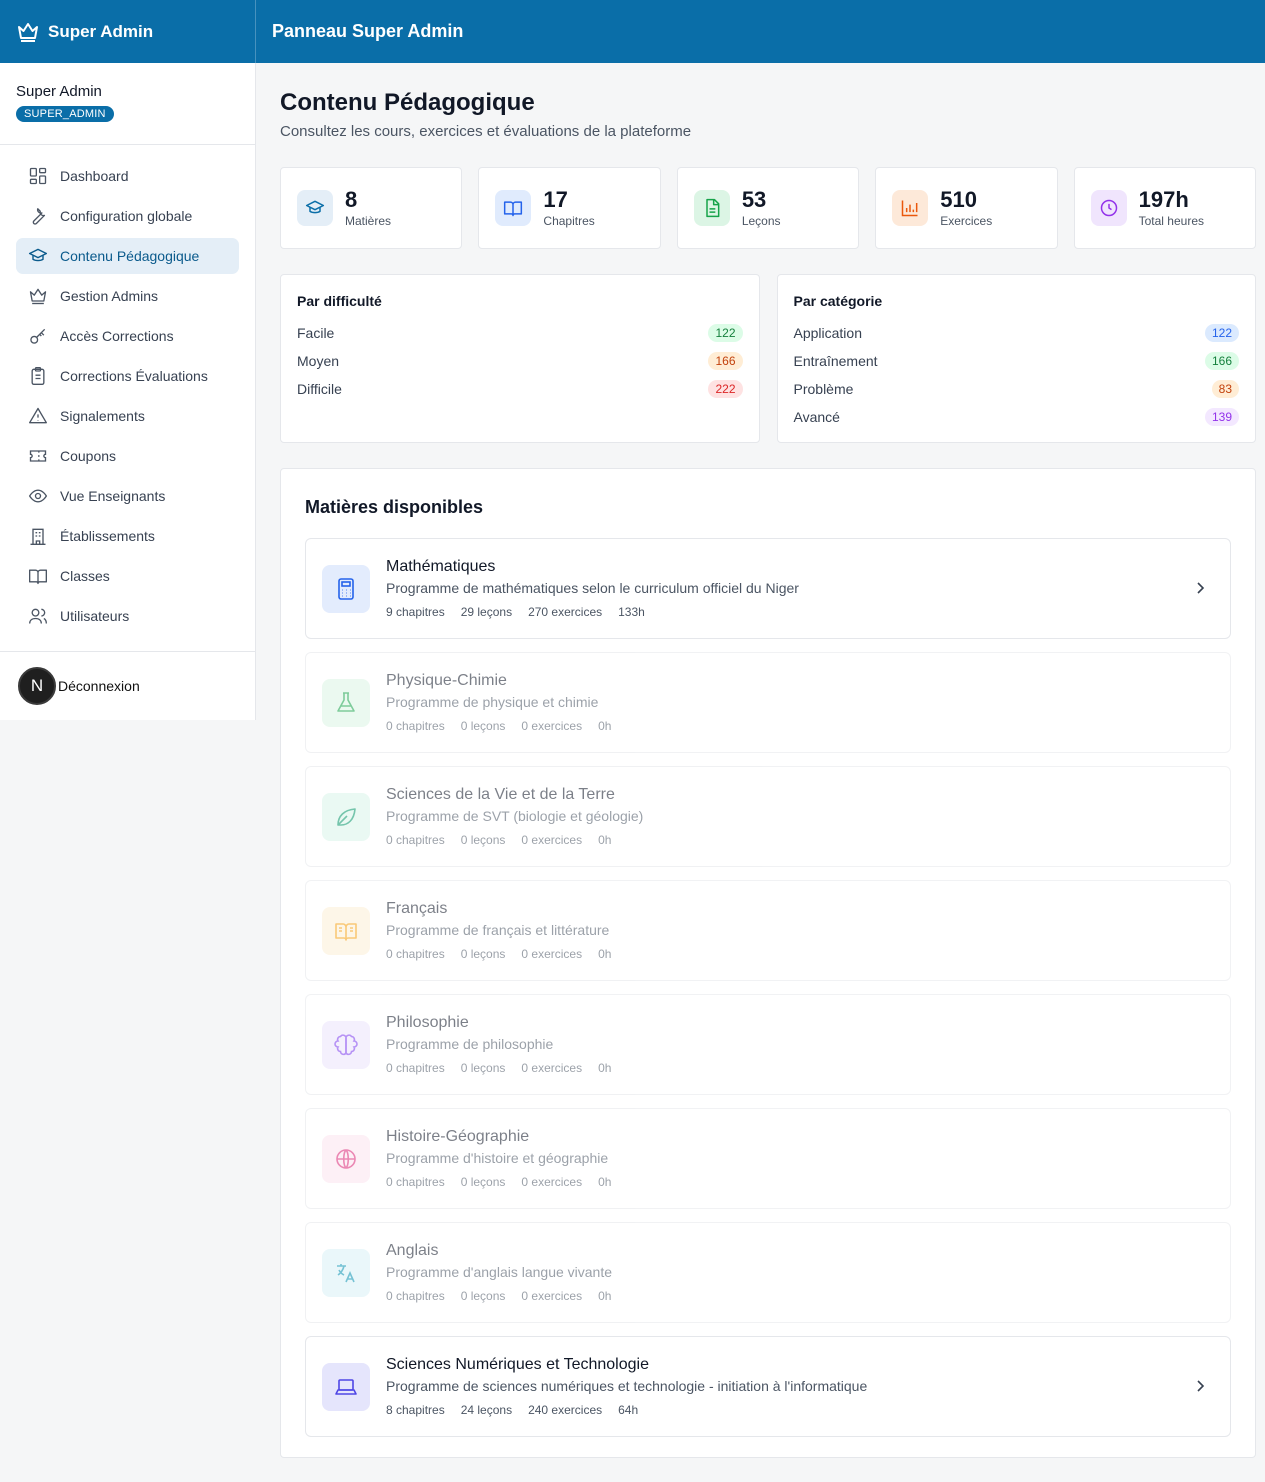 Image resolution: width=1265 pixels, height=1482 pixels. I want to click on sidebar-item-etablissements: Établissements, so click(127, 536).